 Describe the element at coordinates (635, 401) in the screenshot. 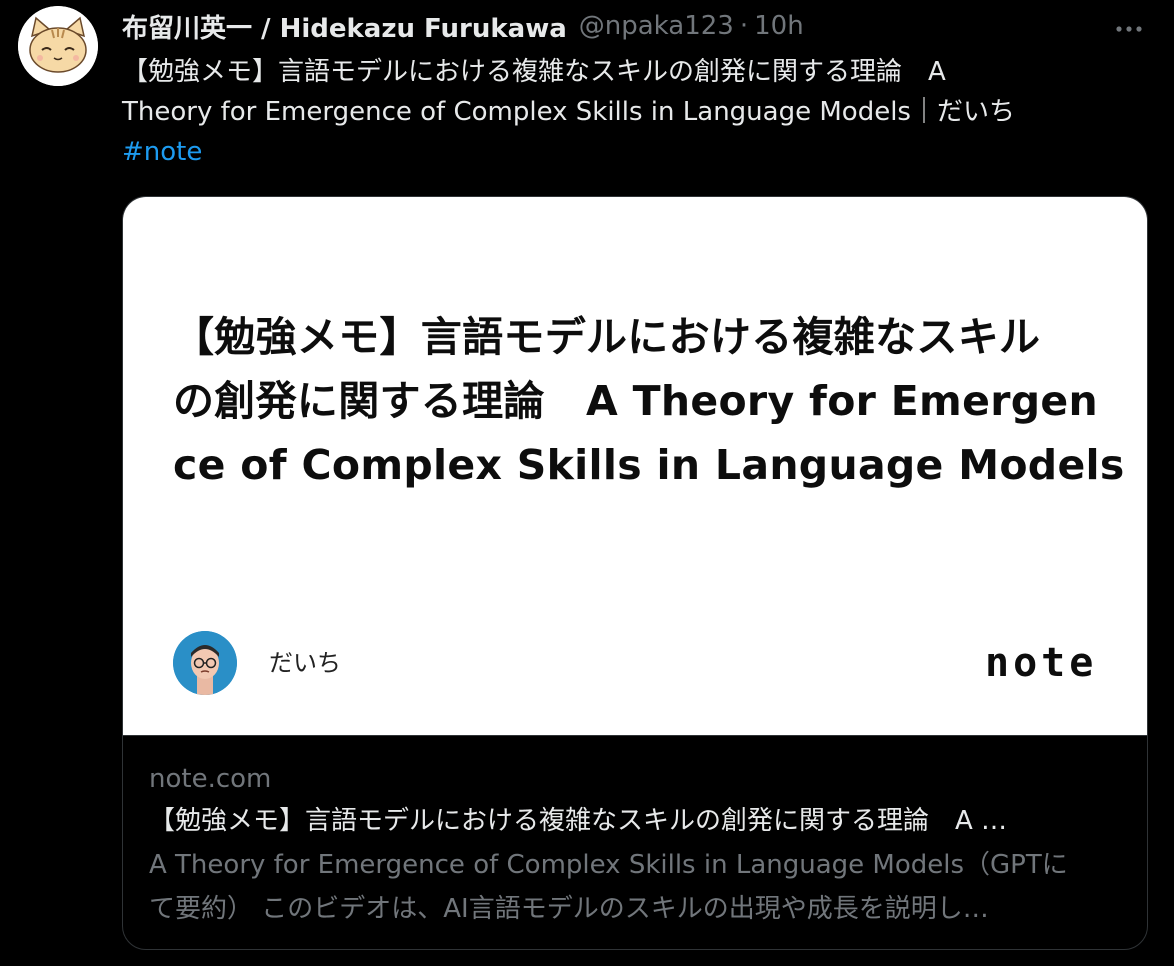

I see `card-image-title-line: の創発に関する理論 A Theory for Emergen` at that location.